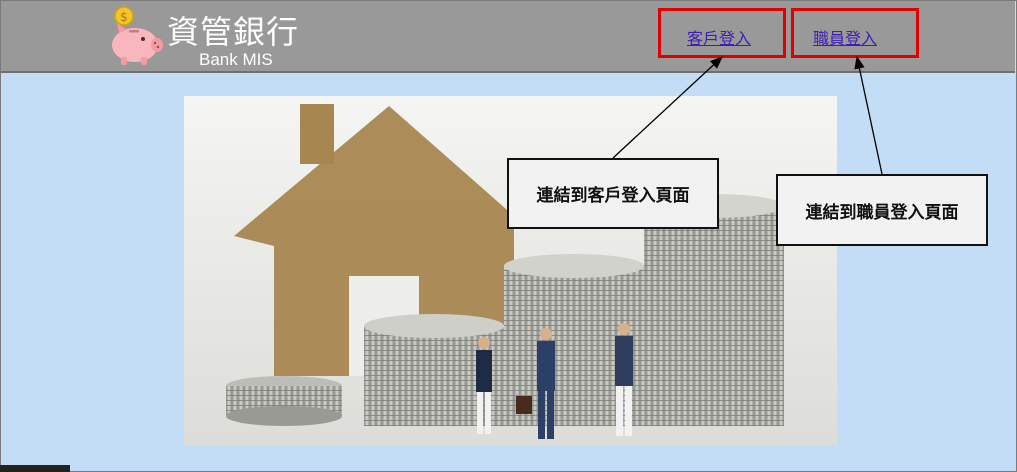 This screenshot has height=472, width=1017. I want to click on staff-login-callout: 連結到職員登入頁面, so click(882, 210).